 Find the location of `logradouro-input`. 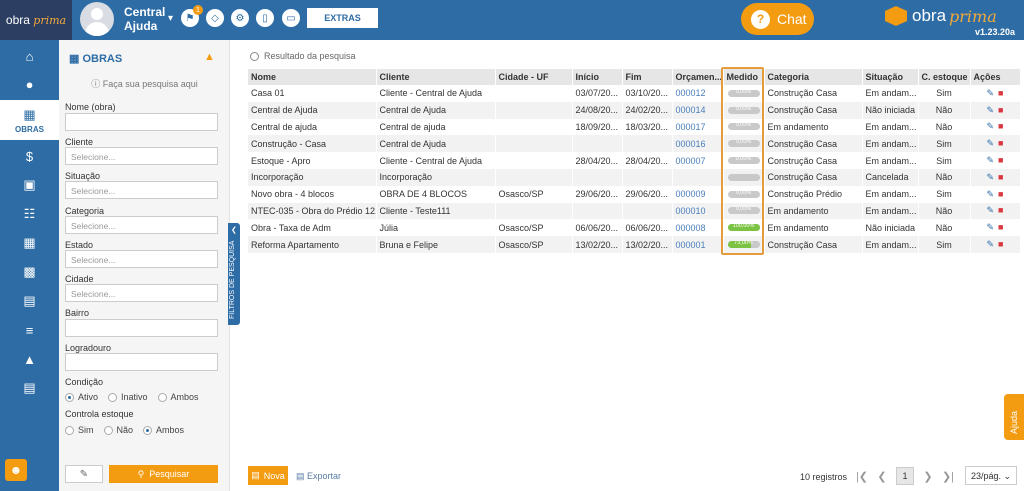

logradouro-input is located at coordinates (141, 362).